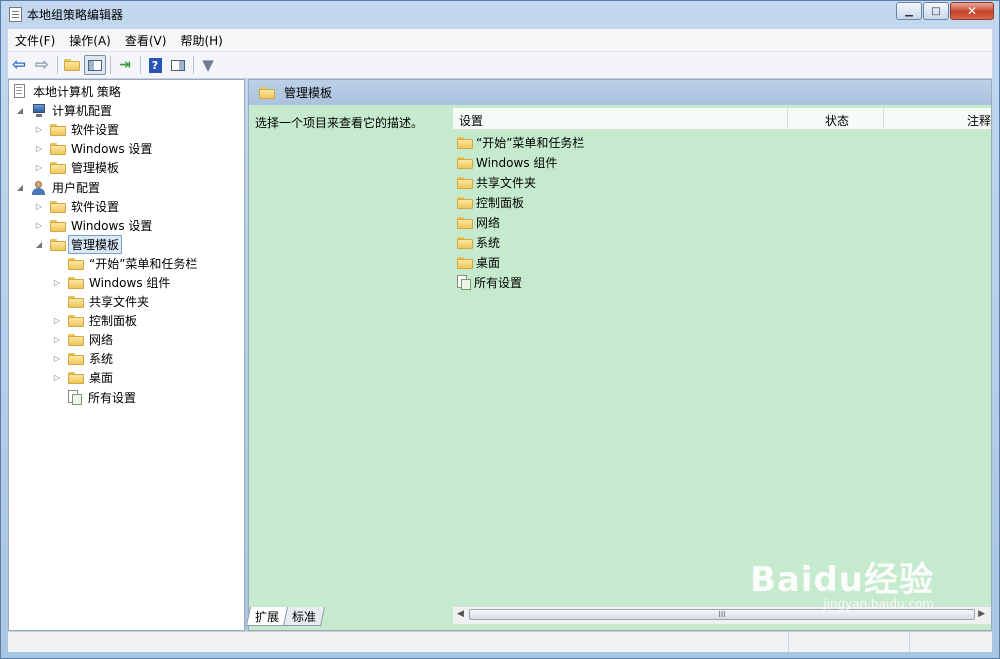 The width and height of the screenshot is (1000, 659). Describe the element at coordinates (63, 110) in the screenshot. I see `tree-node-computer-config: ◢ 计算机配置` at that location.